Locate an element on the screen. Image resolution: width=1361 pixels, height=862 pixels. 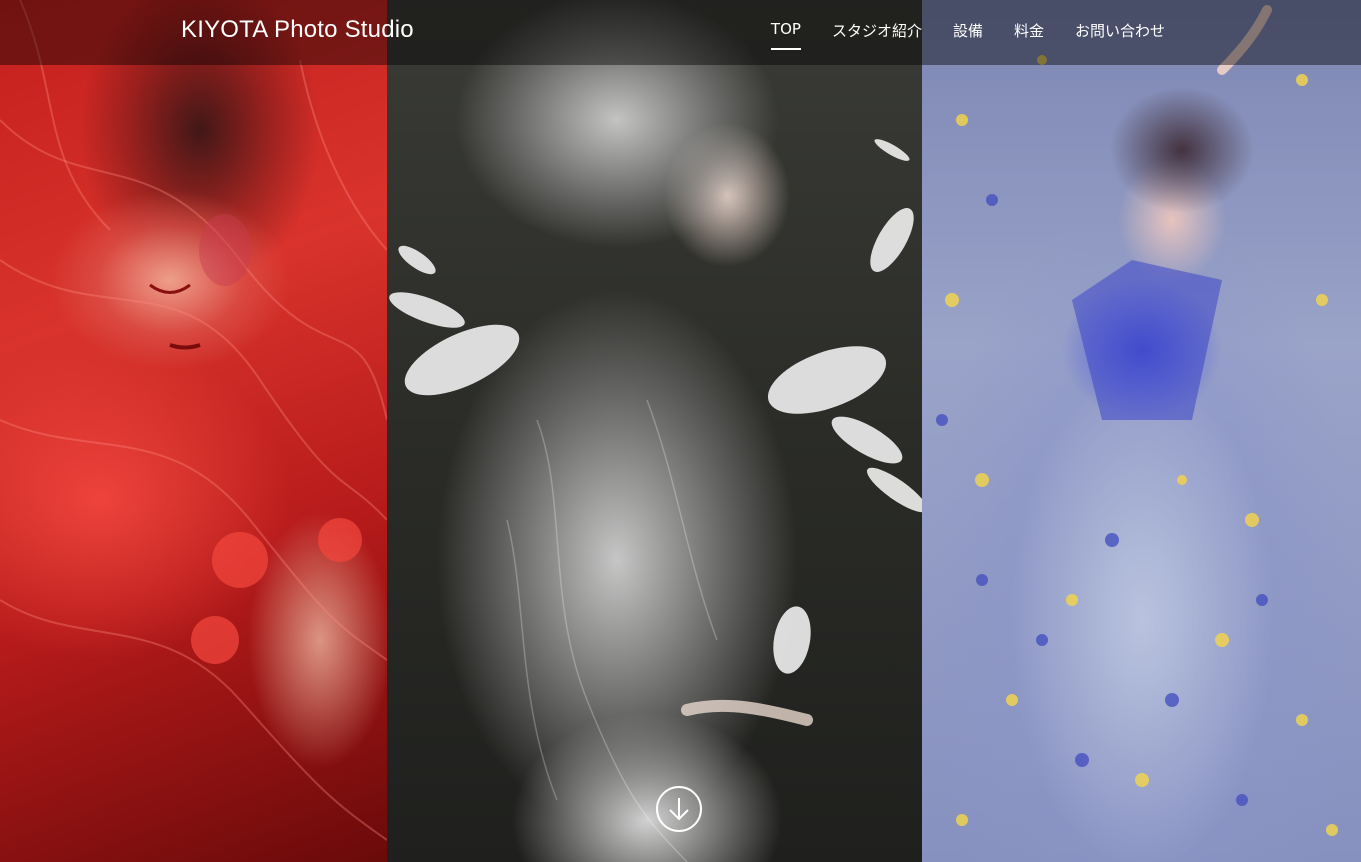
site-logo: KIYOTA Photo Studio is located at coordinates (297, 30).